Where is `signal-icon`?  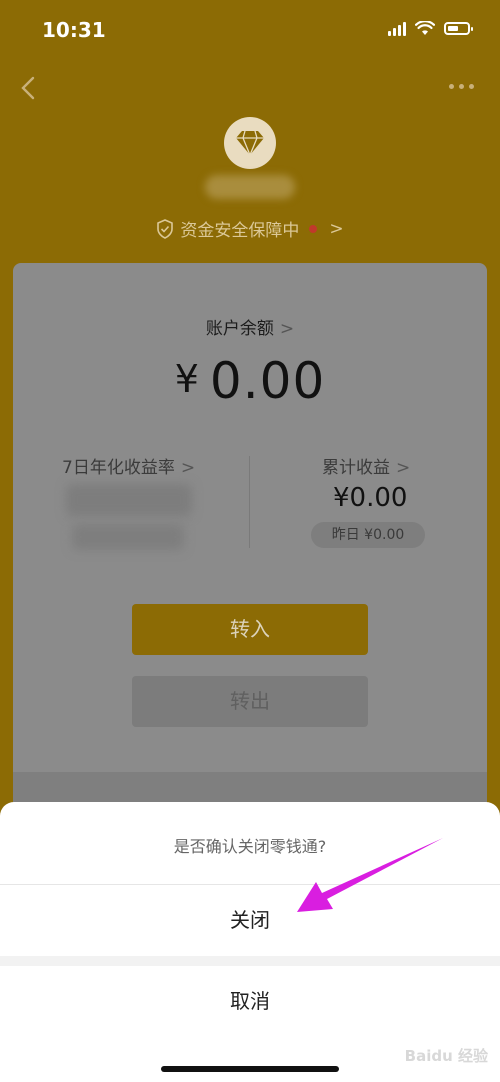 signal-icon is located at coordinates (397, 28).